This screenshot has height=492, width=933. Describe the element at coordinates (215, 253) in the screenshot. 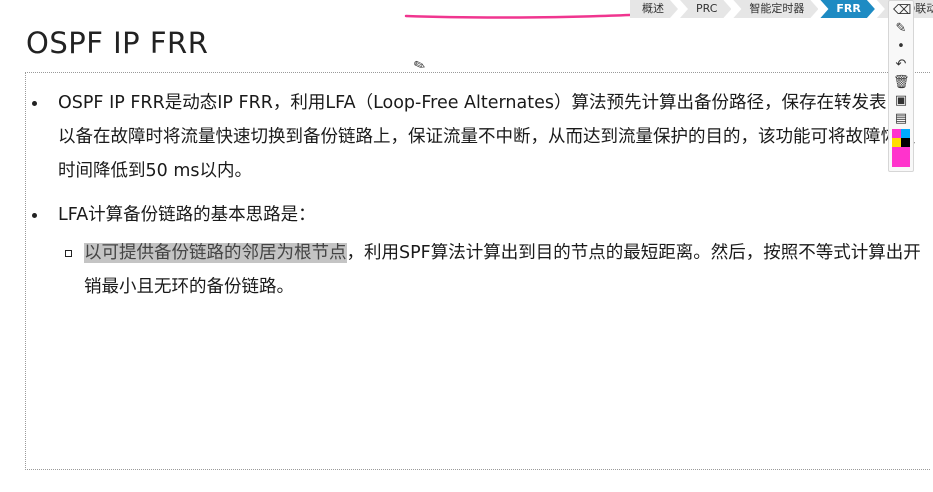

I see `highlighted-text: 以可提供备份链路的邻居为根节点` at that location.